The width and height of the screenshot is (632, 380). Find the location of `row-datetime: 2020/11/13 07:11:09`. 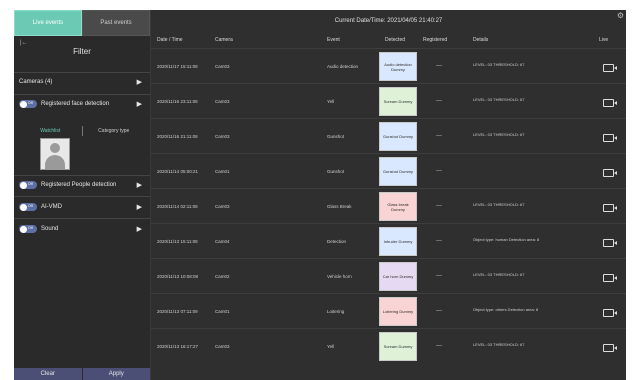

row-datetime: 2020/11/13 07:11:09 is located at coordinates (177, 311).